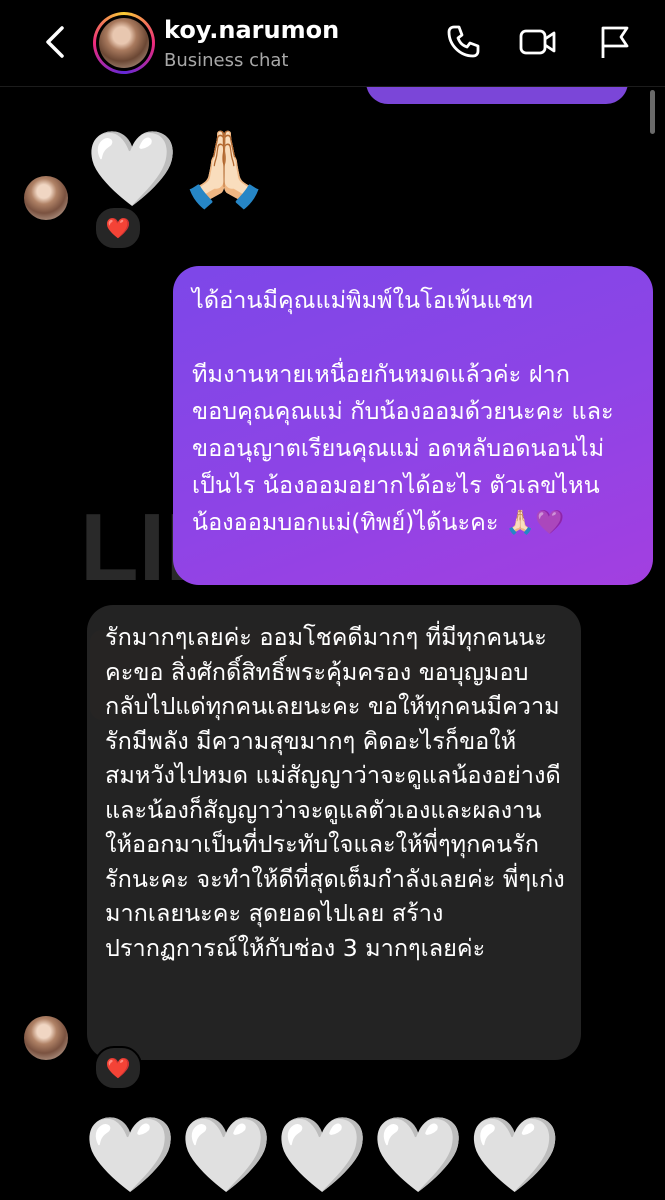 This screenshot has width=665, height=1200. I want to click on received-emoji-message: 🤍🙏🏻, so click(178, 169).